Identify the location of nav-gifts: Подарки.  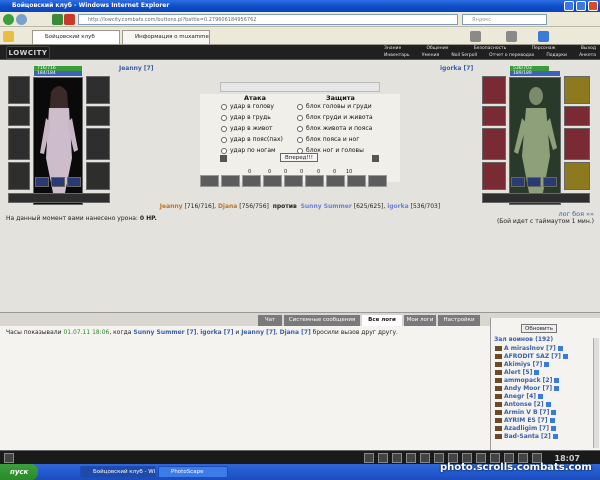
(556, 56).